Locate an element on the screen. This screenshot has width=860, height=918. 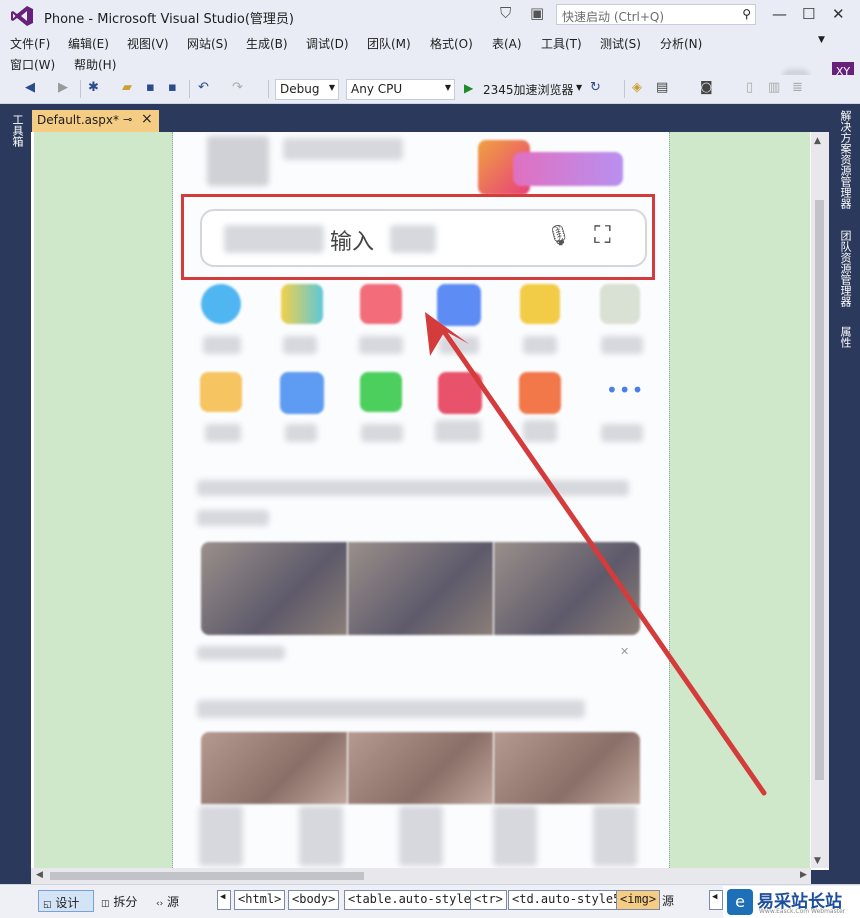
source-view-label: 源 is located at coordinates (173, 902).